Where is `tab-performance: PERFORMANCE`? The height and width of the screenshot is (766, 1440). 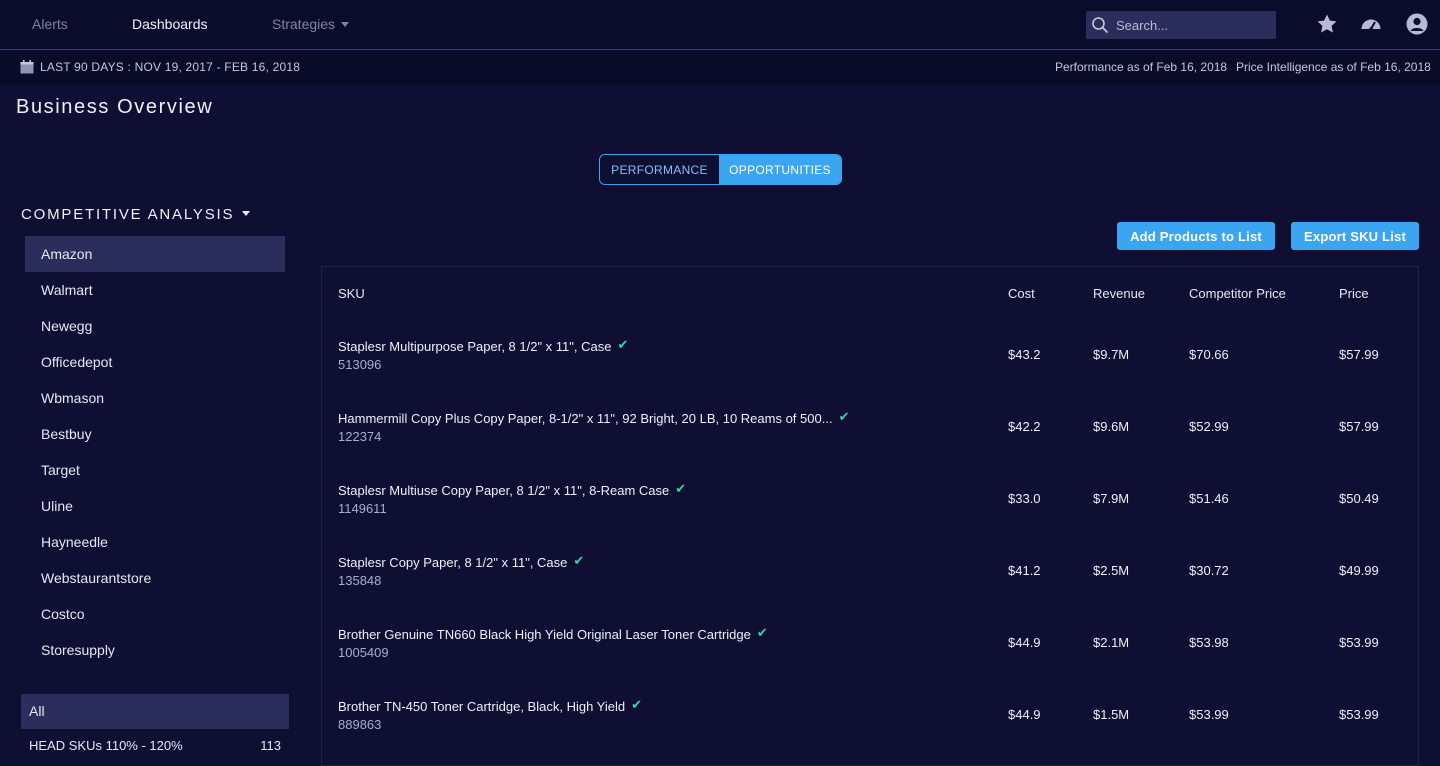 tab-performance: PERFORMANCE is located at coordinates (659, 169).